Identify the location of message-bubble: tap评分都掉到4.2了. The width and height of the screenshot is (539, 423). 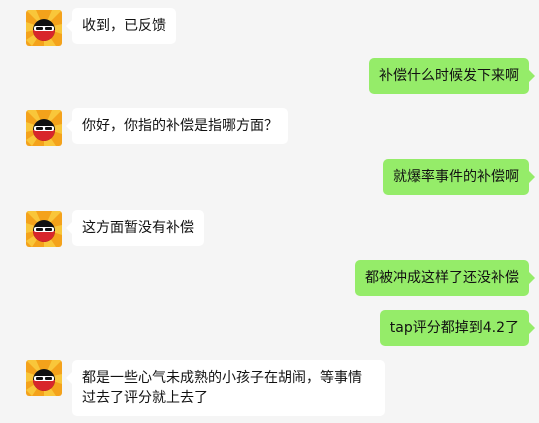
(457, 328).